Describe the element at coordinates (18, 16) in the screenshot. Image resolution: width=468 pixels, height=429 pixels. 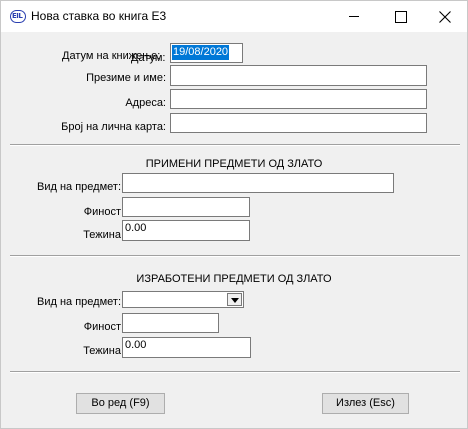
I see `app-icon` at that location.